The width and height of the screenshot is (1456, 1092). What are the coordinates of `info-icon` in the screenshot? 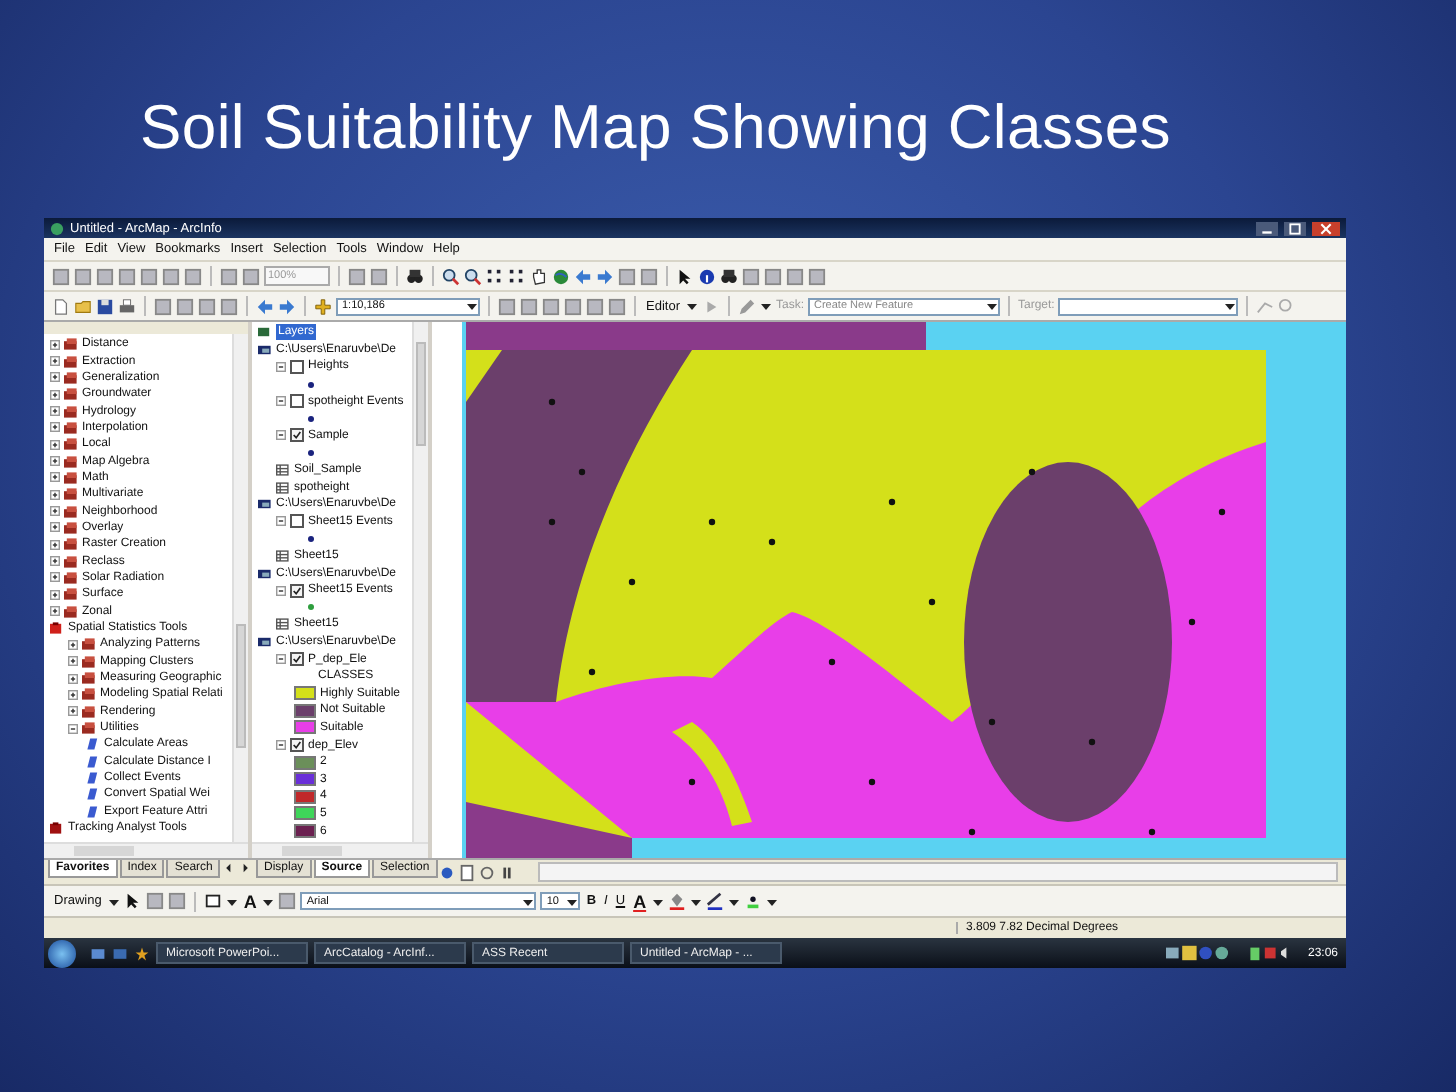 It's located at (707, 276).